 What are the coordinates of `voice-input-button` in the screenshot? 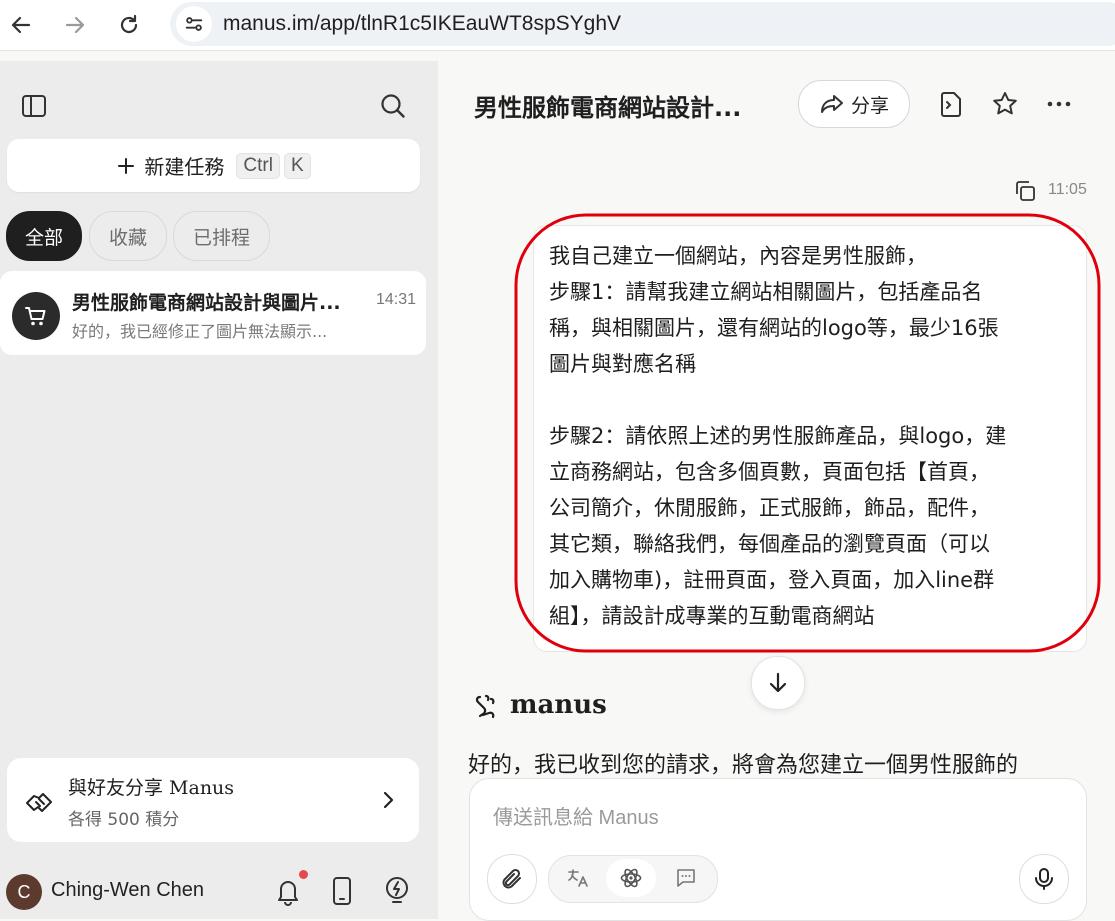 It's located at (1044, 879).